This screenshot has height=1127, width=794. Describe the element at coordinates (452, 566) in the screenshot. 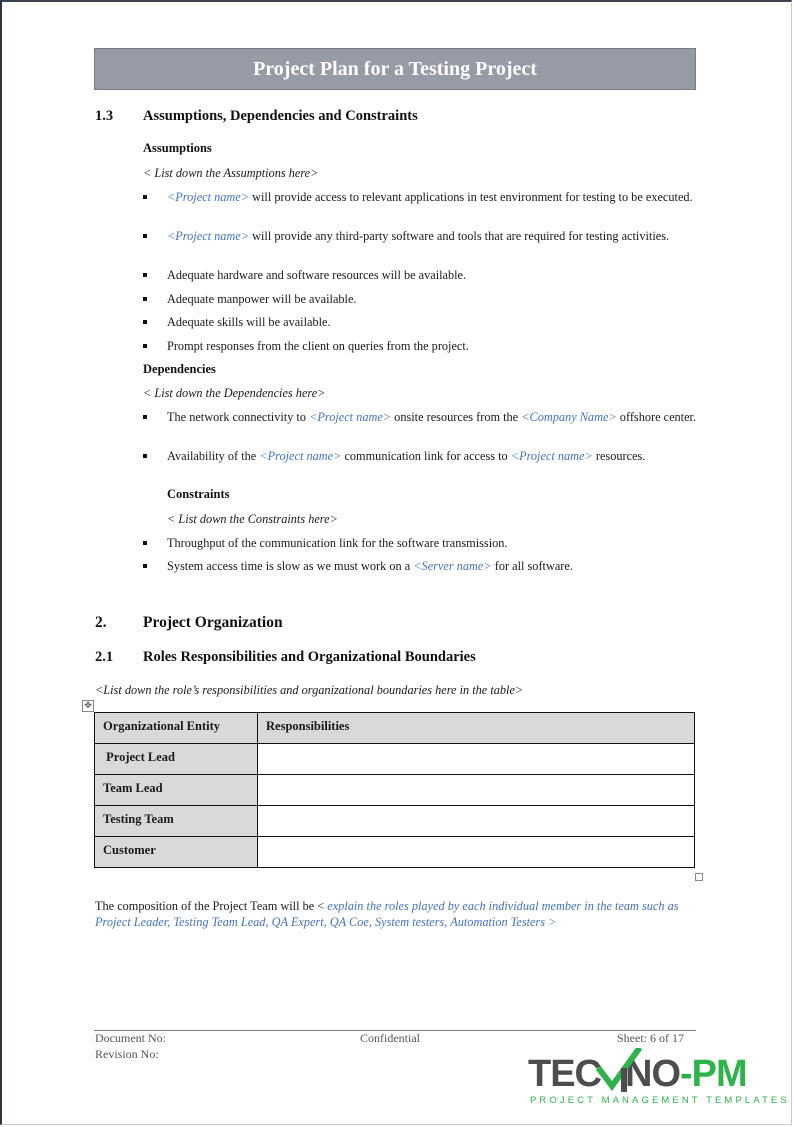

I see `placeholder-server-name: <Server name>` at that location.